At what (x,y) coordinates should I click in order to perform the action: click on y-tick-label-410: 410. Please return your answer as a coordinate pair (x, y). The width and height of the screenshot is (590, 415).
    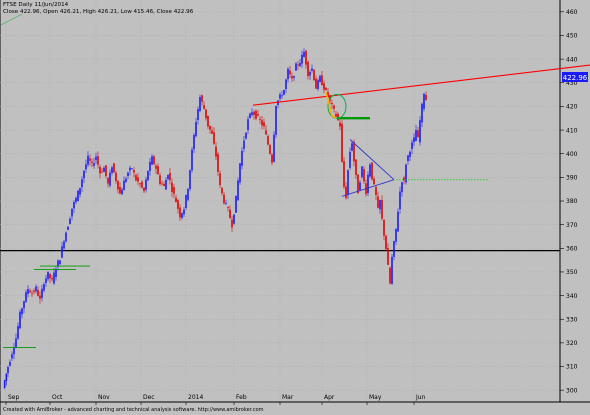
    Looking at the image, I should click on (572, 130).